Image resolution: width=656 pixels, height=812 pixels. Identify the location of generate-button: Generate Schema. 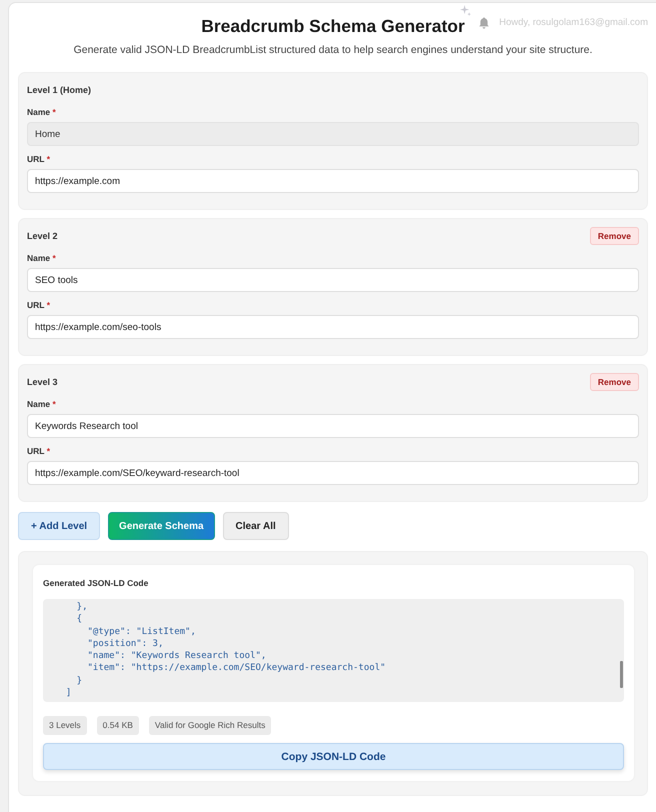
(161, 526).